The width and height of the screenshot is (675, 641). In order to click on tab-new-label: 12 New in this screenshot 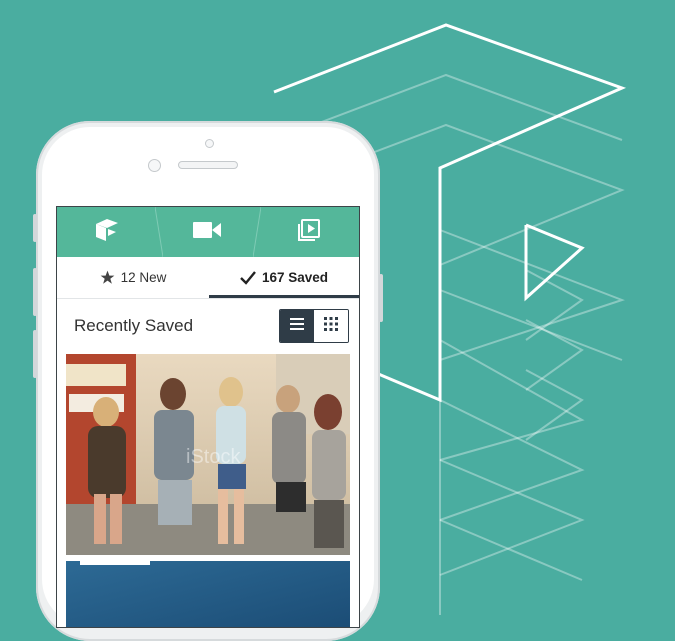, I will do `click(143, 277)`.